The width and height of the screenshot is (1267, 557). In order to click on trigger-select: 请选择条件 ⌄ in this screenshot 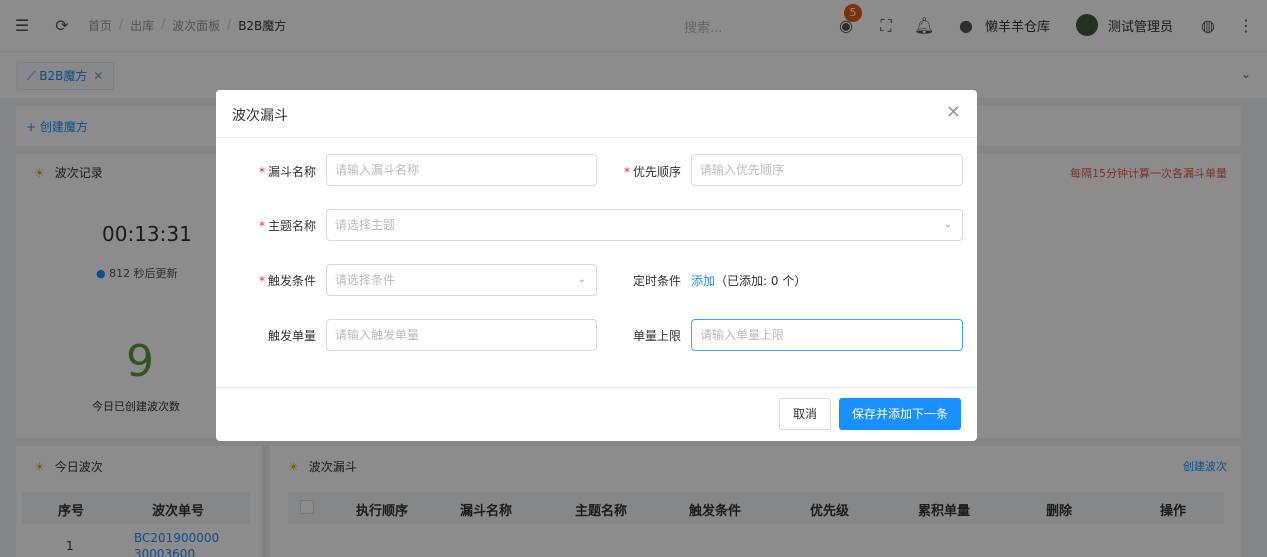, I will do `click(461, 280)`.